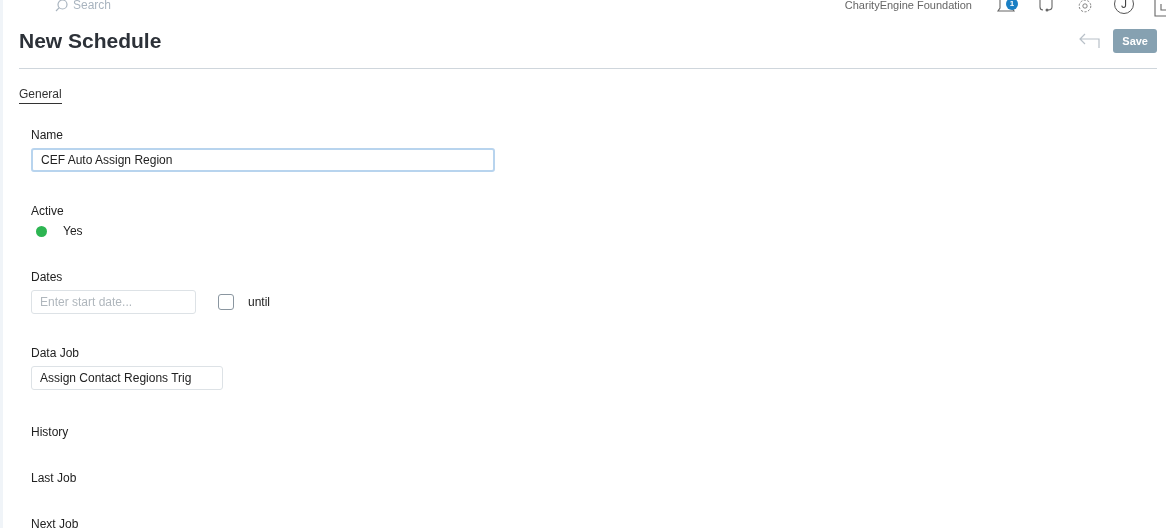 Image resolution: width=1166 pixels, height=528 pixels. What do you see at coordinates (40, 95) in the screenshot?
I see `tab: General` at bounding box center [40, 95].